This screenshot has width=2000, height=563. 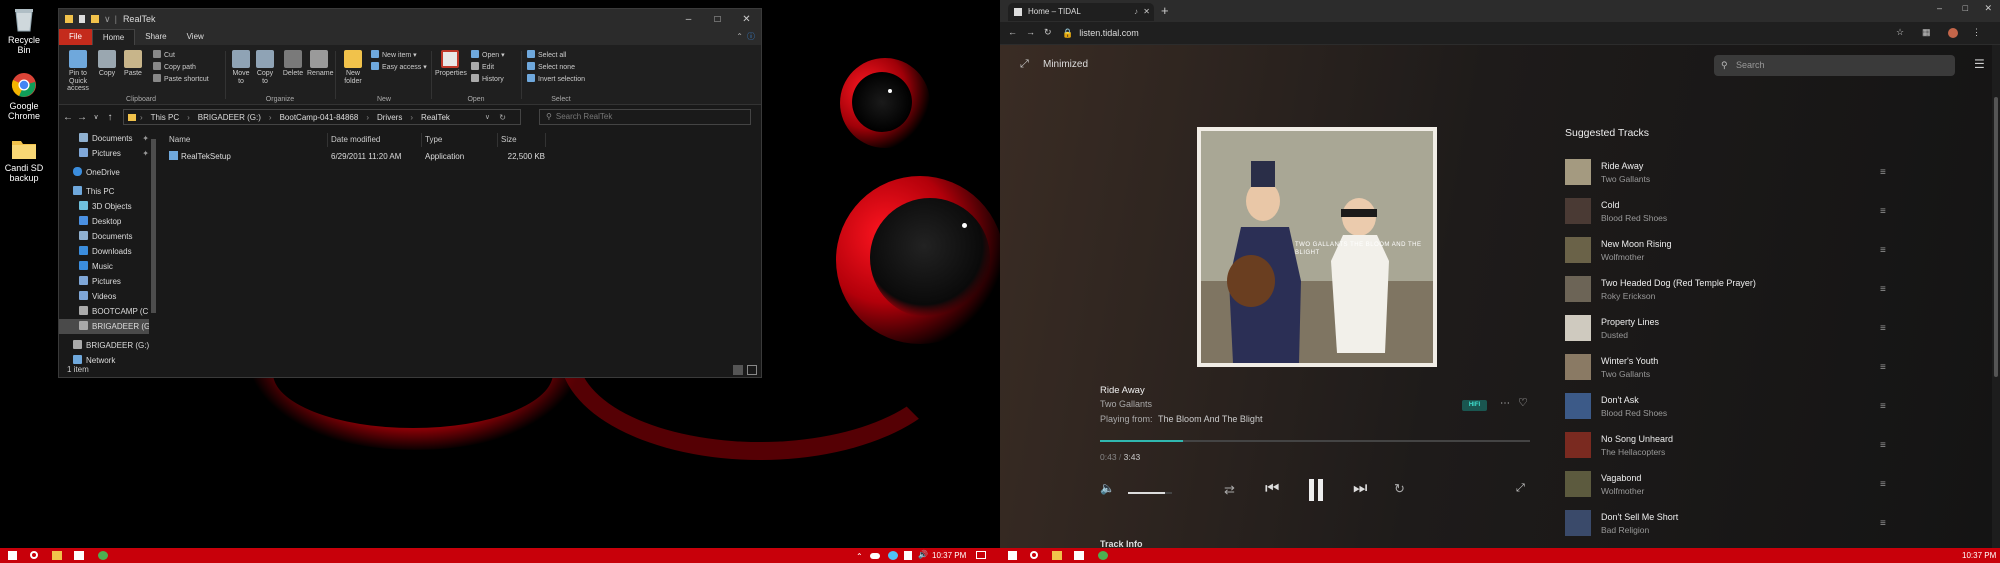 What do you see at coordinates (556, 80) in the screenshot?
I see `invert-selection-button: Invert selection` at bounding box center [556, 80].